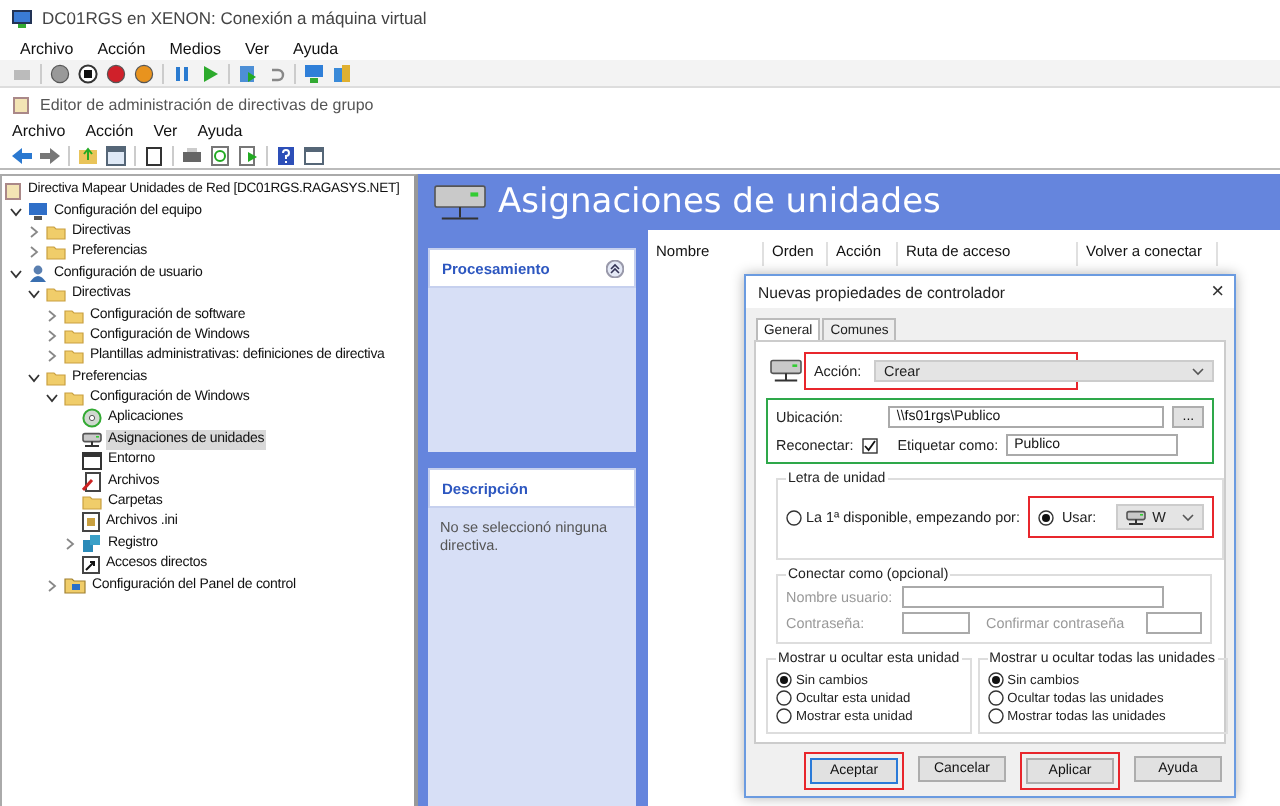  I want to click on shortcut-icon, so click(91, 564).